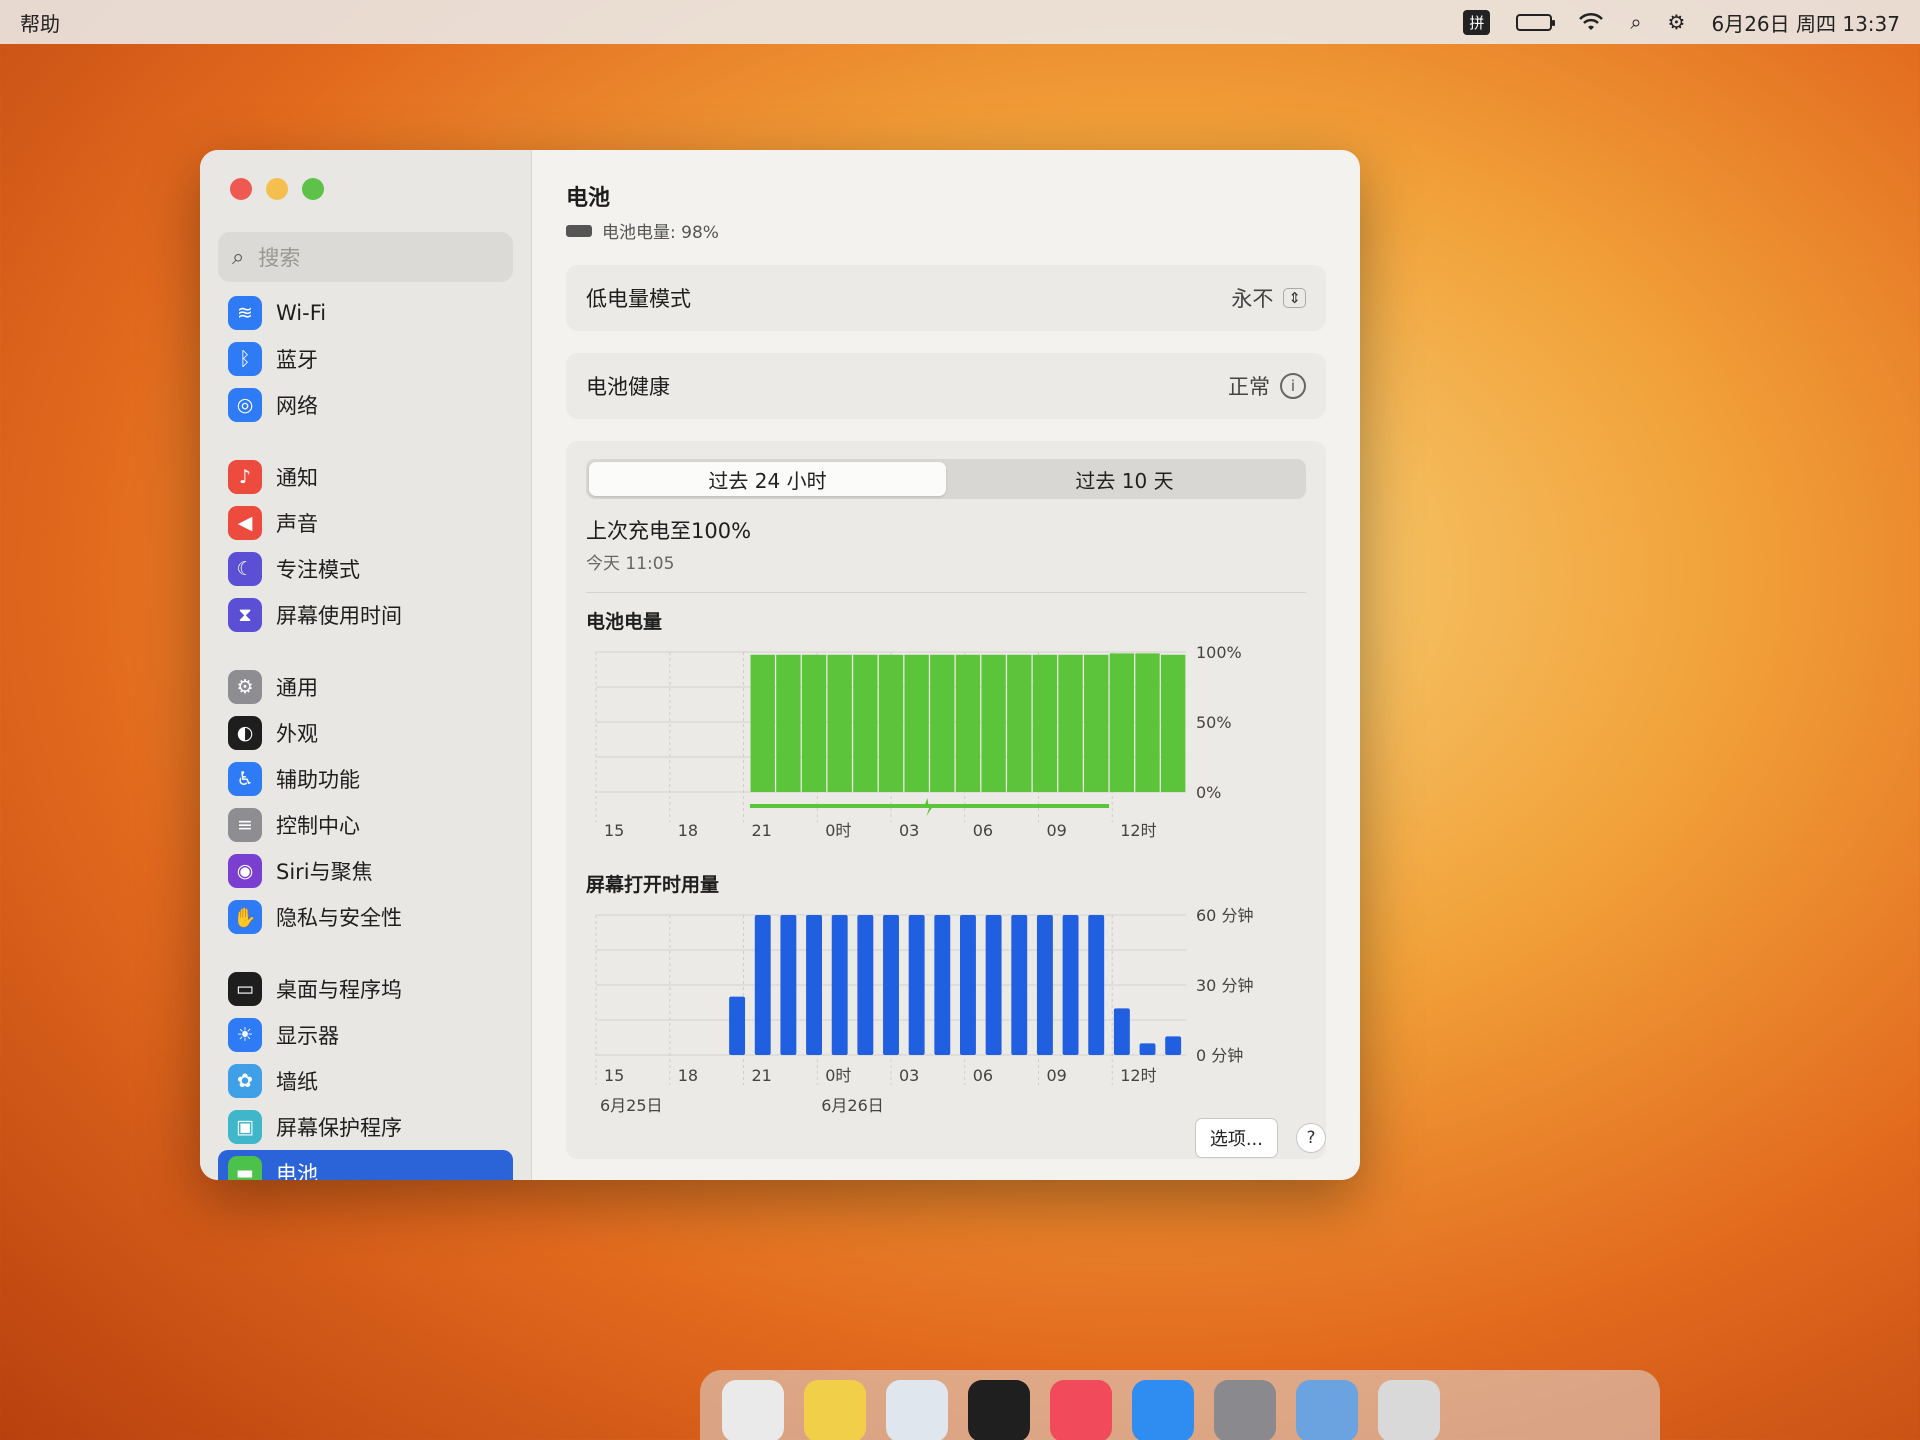 The width and height of the screenshot is (1920, 1440). Describe the element at coordinates (1311, 1138) in the screenshot. I see `help-button: ?` at that location.